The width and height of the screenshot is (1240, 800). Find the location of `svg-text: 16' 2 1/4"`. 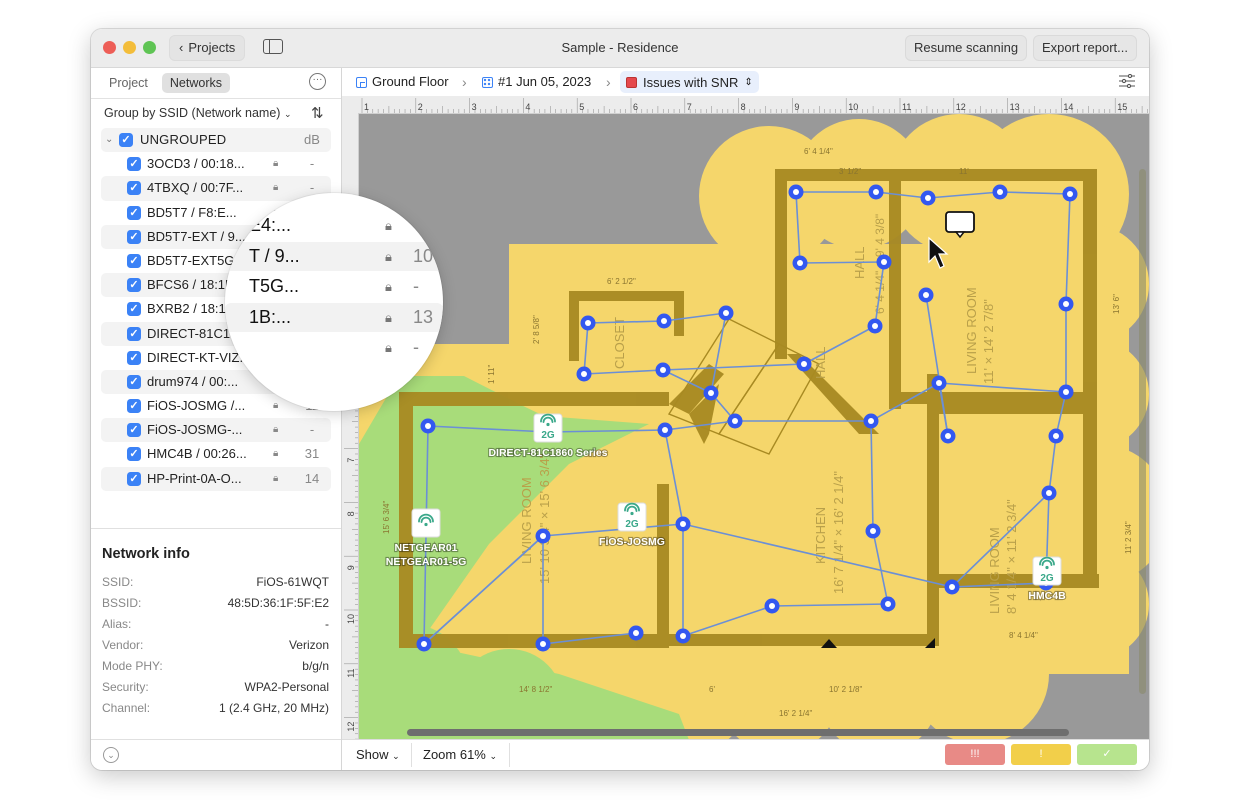

svg-text: 16' 2 1/4" is located at coordinates (795, 713).